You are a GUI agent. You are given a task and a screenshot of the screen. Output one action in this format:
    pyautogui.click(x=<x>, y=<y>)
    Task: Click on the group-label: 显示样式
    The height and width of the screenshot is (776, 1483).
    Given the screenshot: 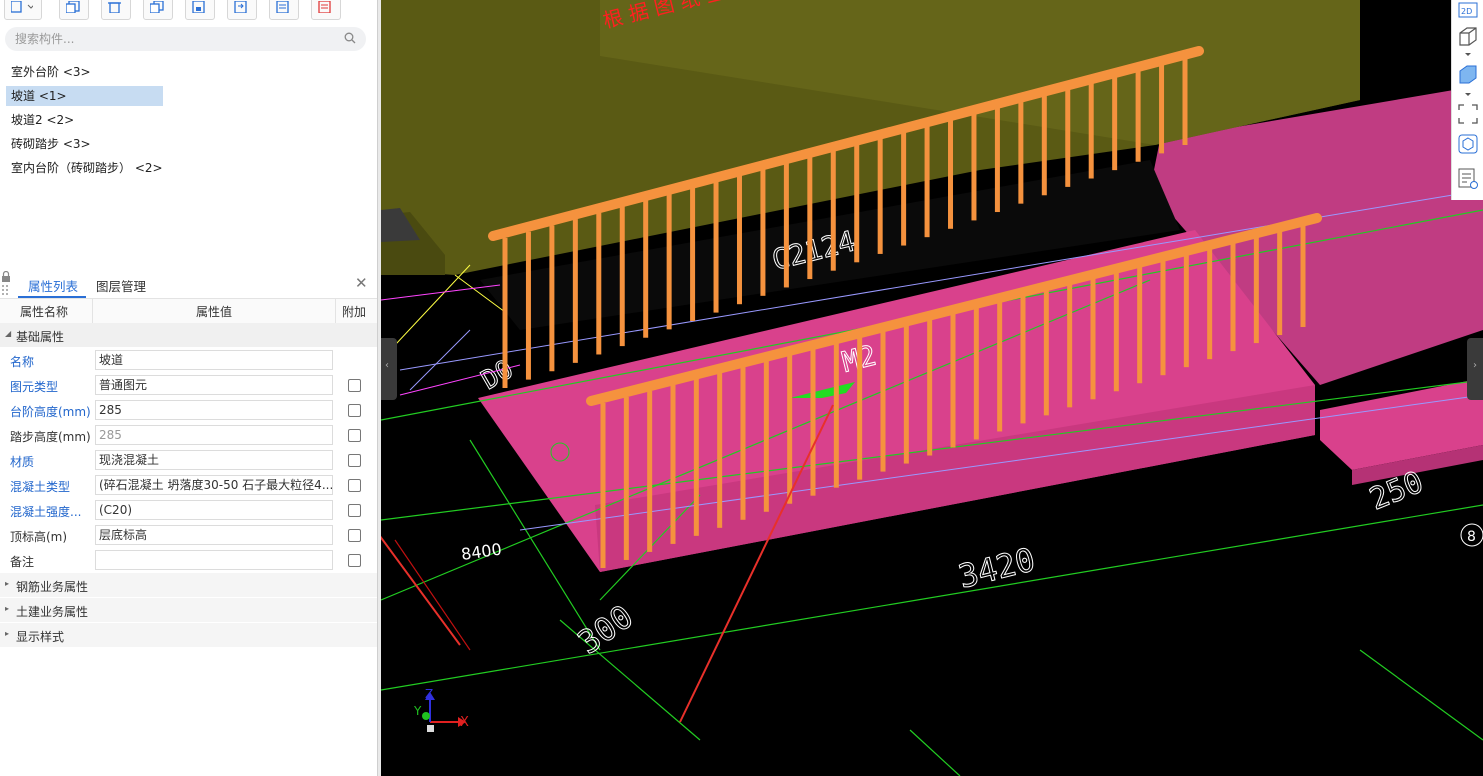 What is the action you would take?
    pyautogui.click(x=40, y=637)
    